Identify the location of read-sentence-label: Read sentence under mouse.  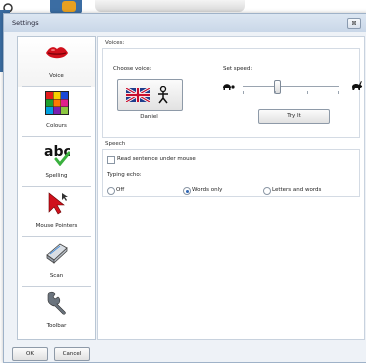
(156, 159).